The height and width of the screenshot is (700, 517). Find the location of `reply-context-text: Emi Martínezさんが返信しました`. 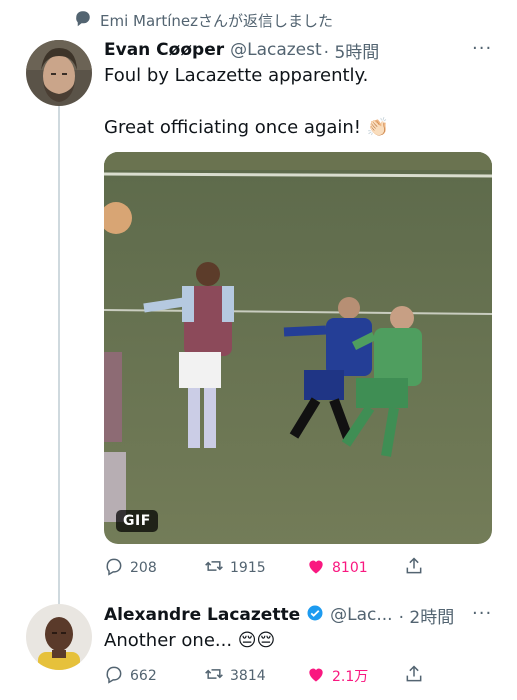

reply-context-text: Emi Martínezさんが返信しました is located at coordinates (216, 20).